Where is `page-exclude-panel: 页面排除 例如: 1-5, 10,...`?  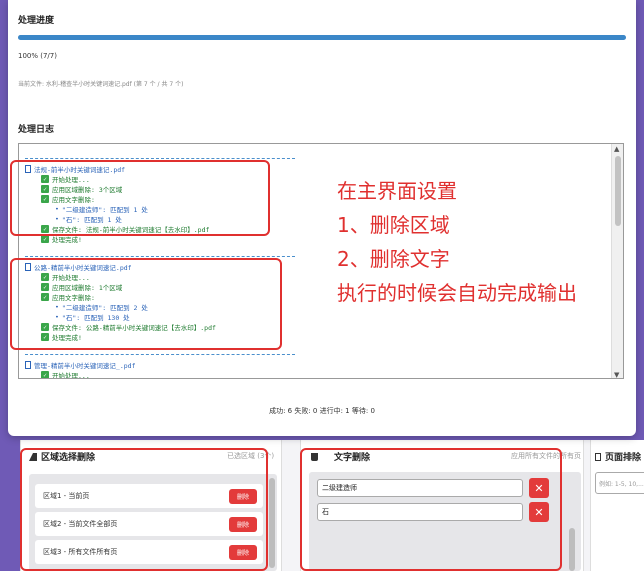
page-exclude-panel: 页面排除 例如: 1-5, 10,... is located at coordinates (617, 505).